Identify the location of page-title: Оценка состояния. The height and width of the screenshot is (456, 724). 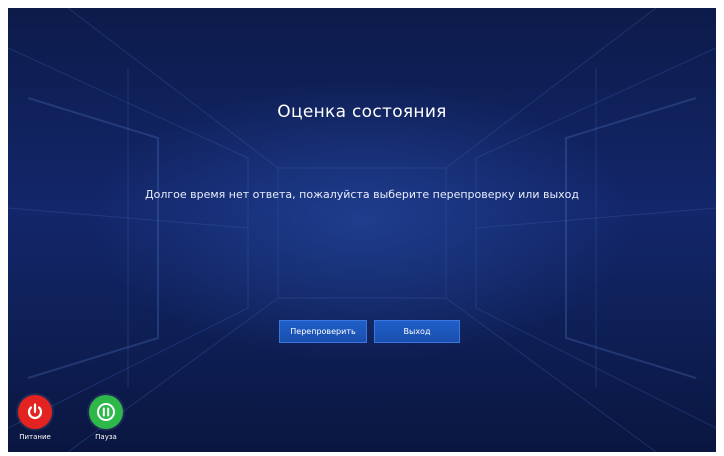
(362, 112).